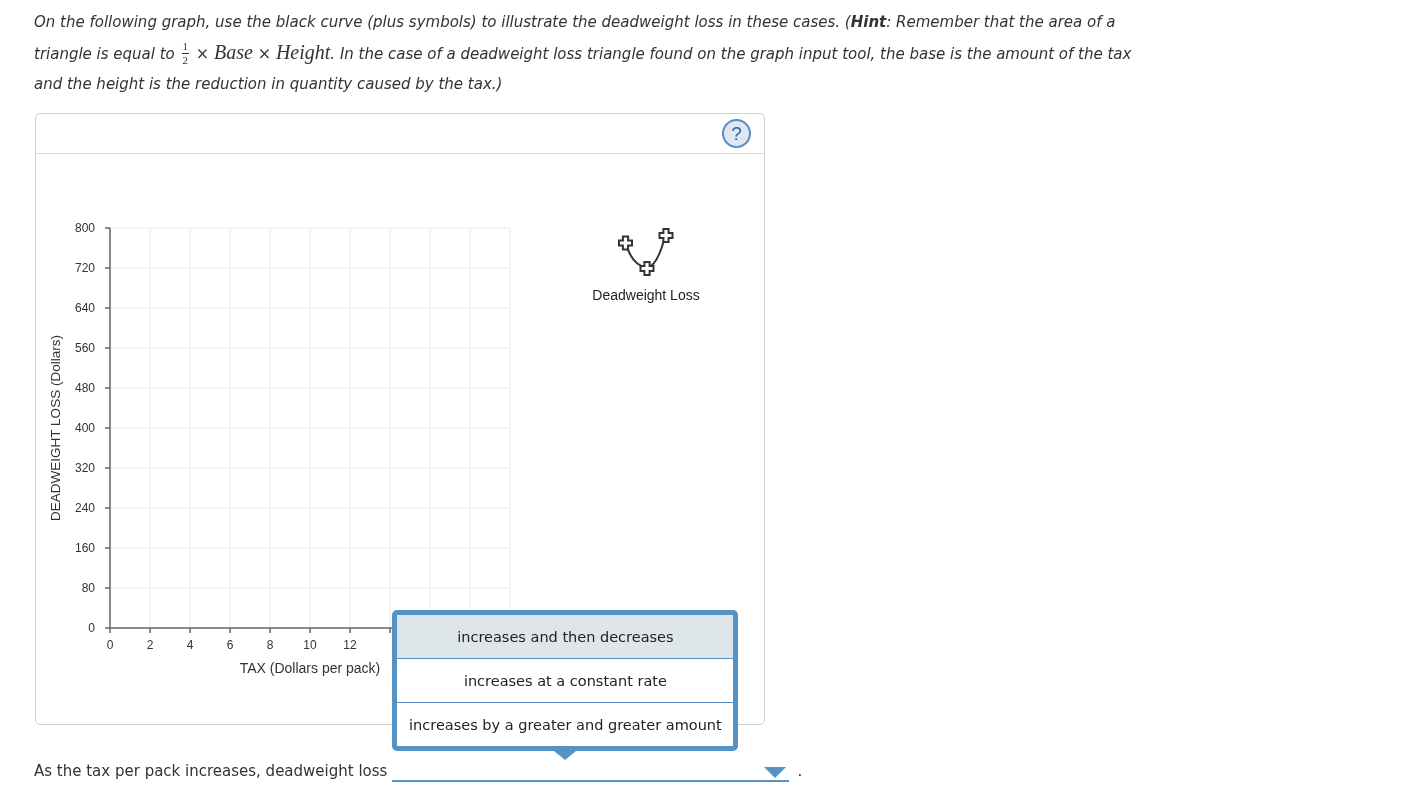 The width and height of the screenshot is (1419, 806). I want to click on tick-label: 10, so click(310, 645).